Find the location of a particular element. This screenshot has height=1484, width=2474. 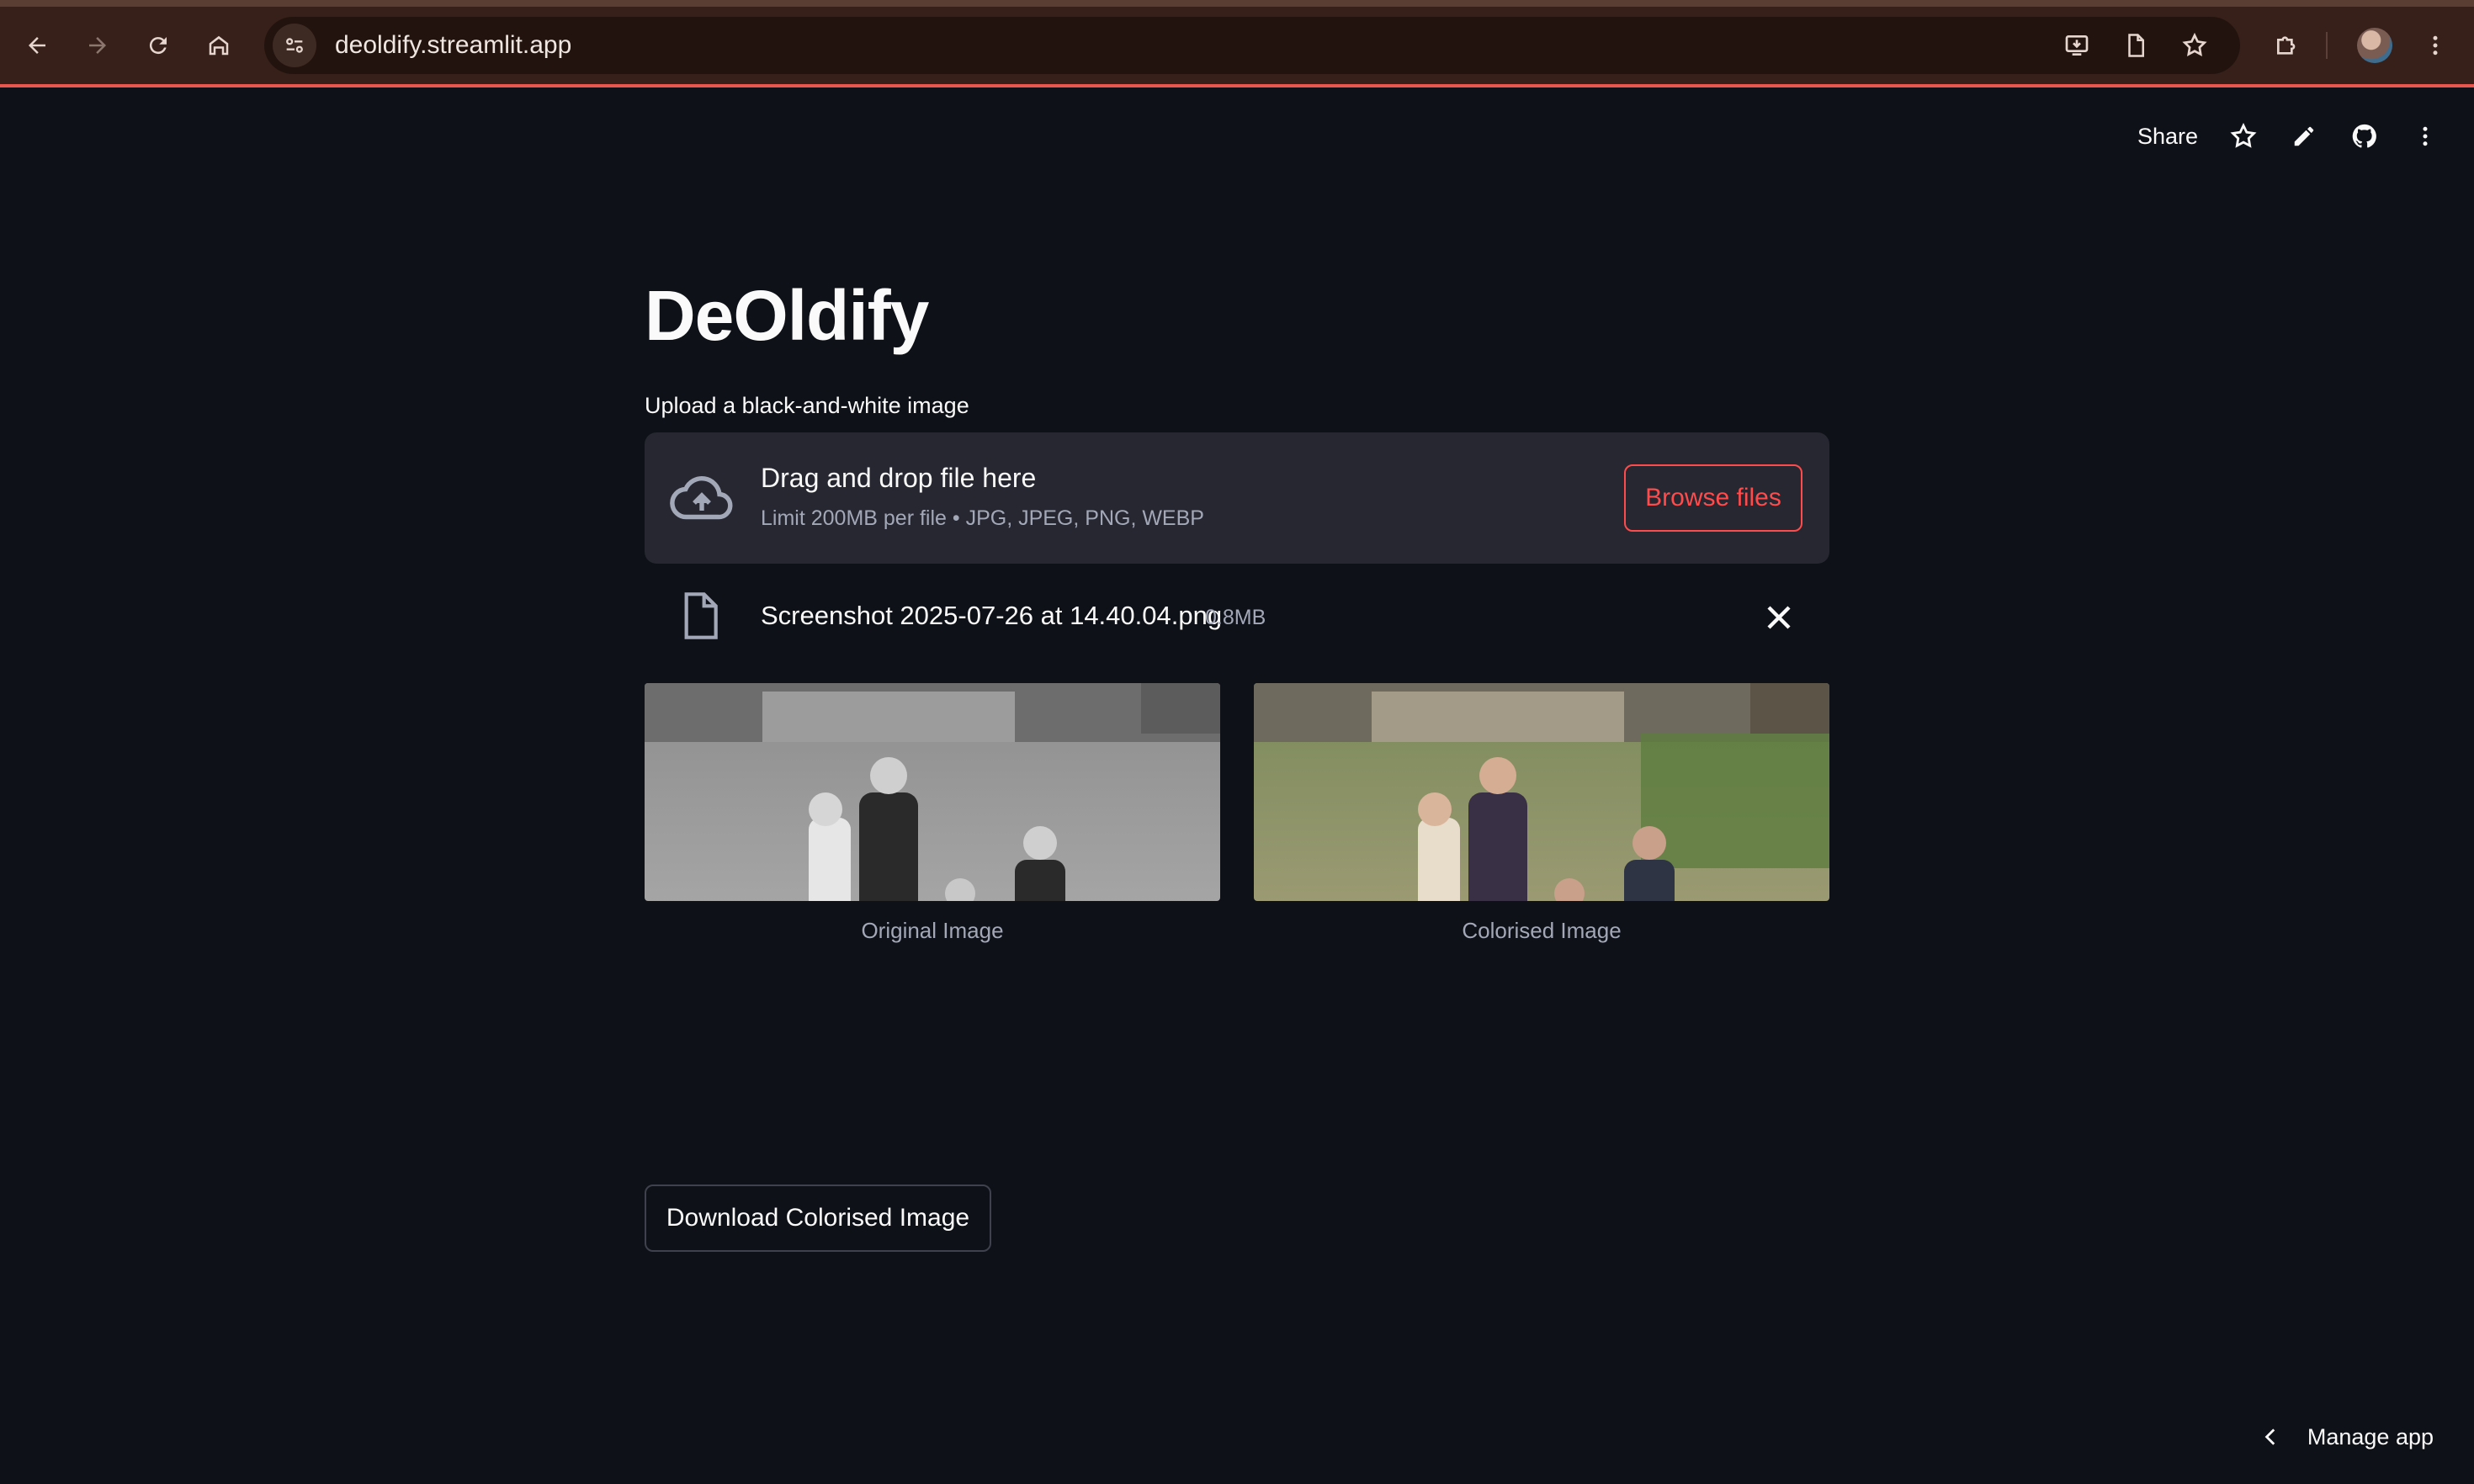

colorised-image-column: Colorised Image is located at coordinates (1541, 813).